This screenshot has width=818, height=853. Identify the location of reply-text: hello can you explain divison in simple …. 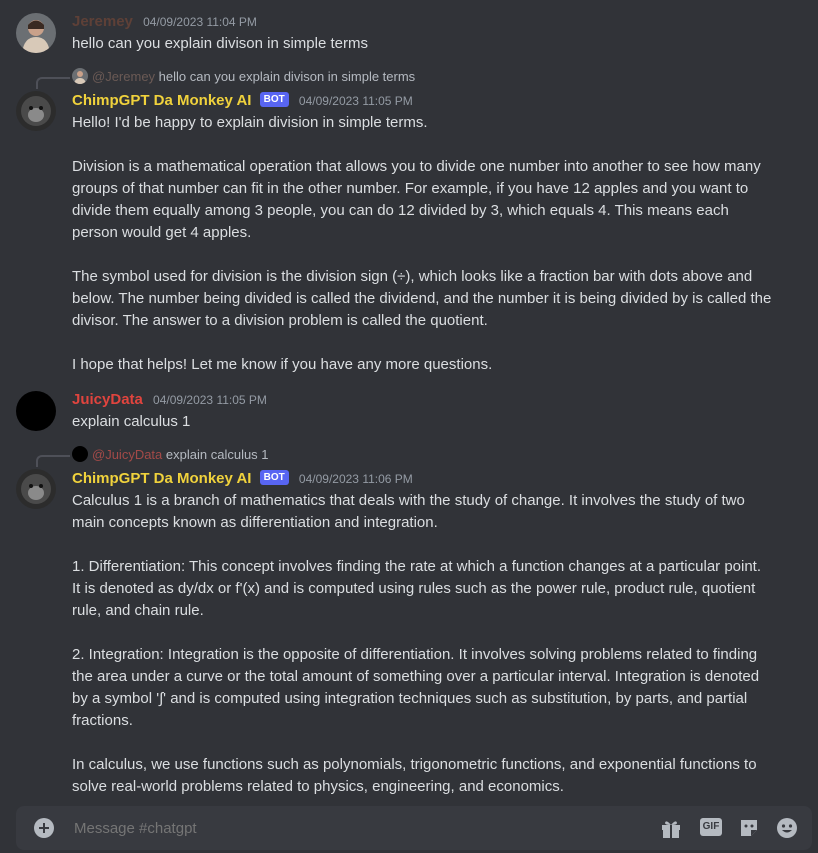
(287, 76).